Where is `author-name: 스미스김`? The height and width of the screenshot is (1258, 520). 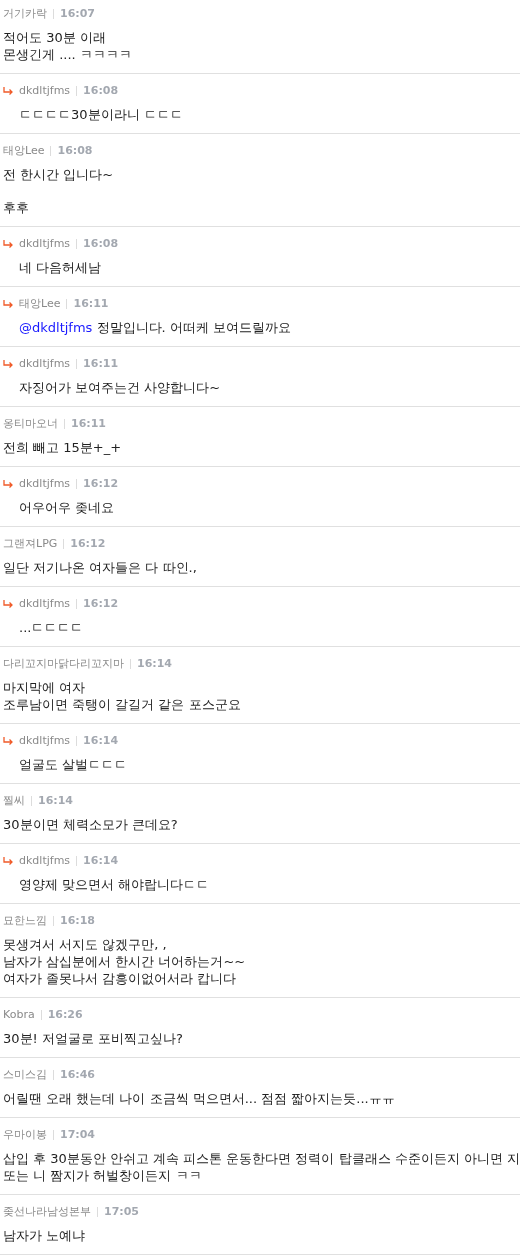
author-name: 스미스김 is located at coordinates (25, 1075).